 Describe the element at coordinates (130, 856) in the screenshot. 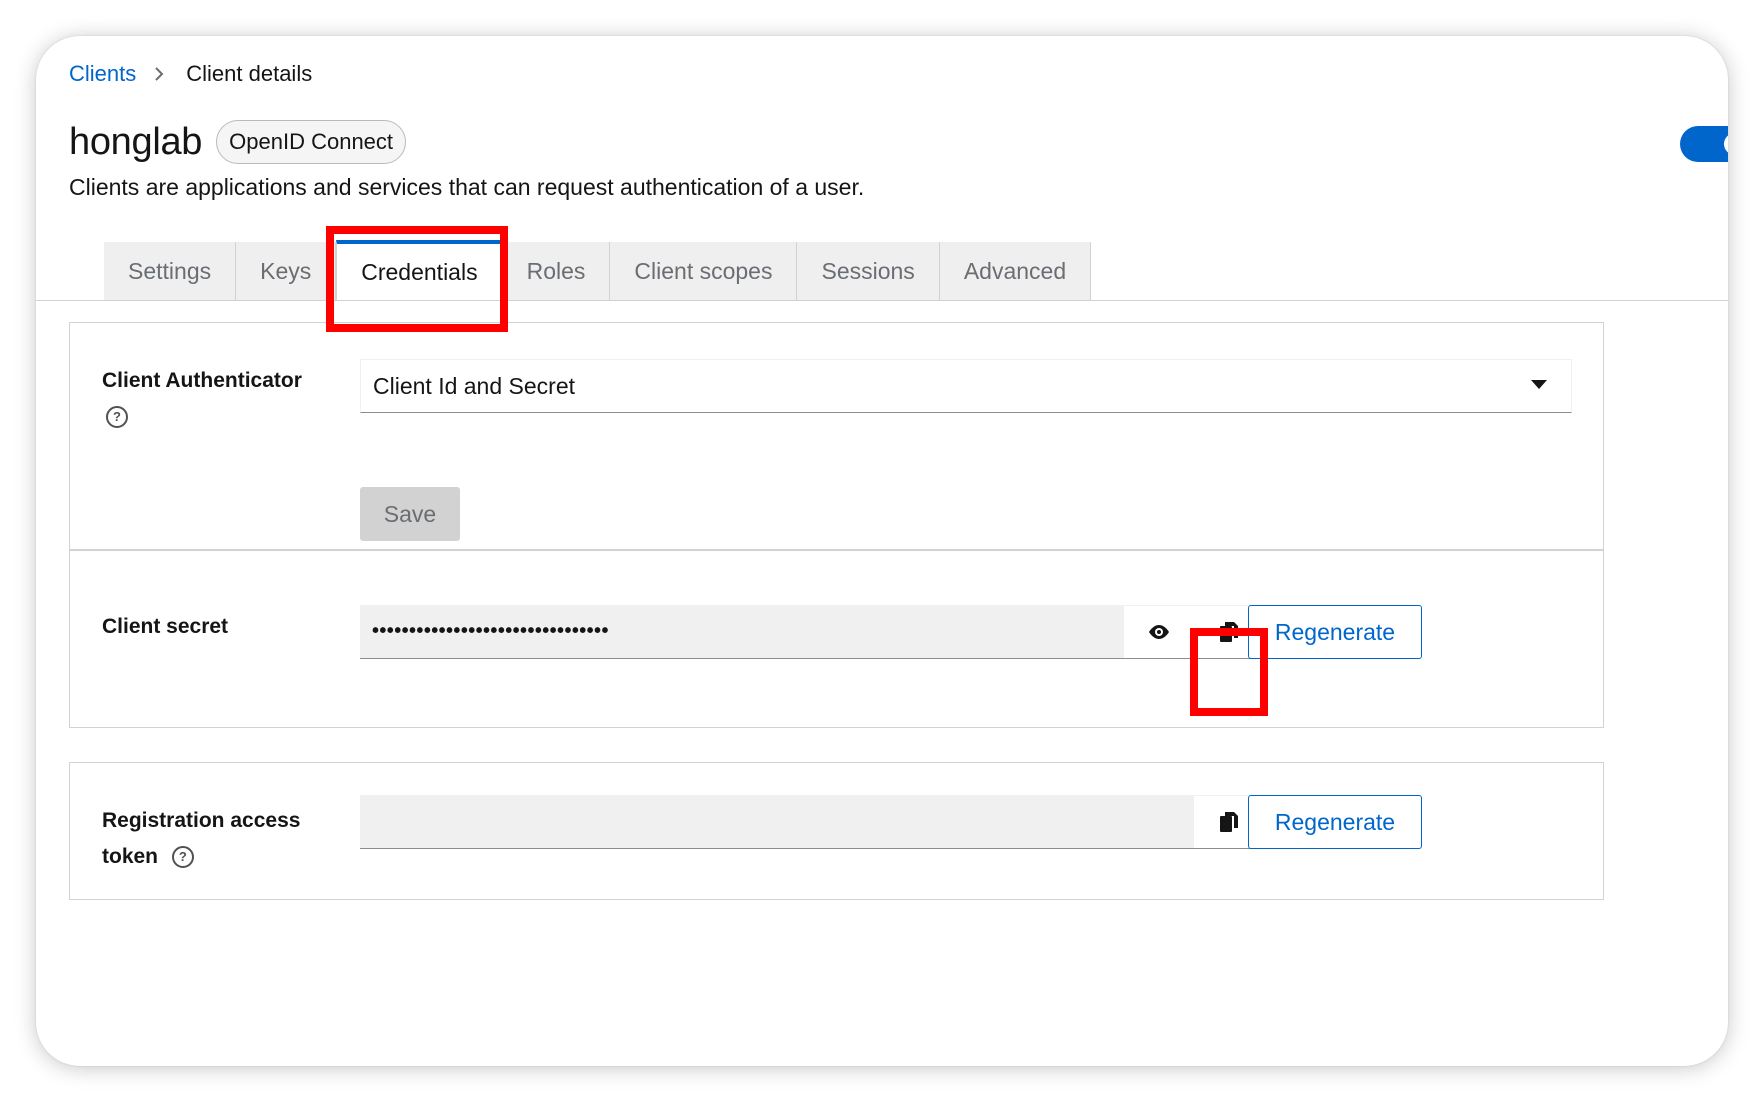

I see `registration-token-label-line2: token` at that location.